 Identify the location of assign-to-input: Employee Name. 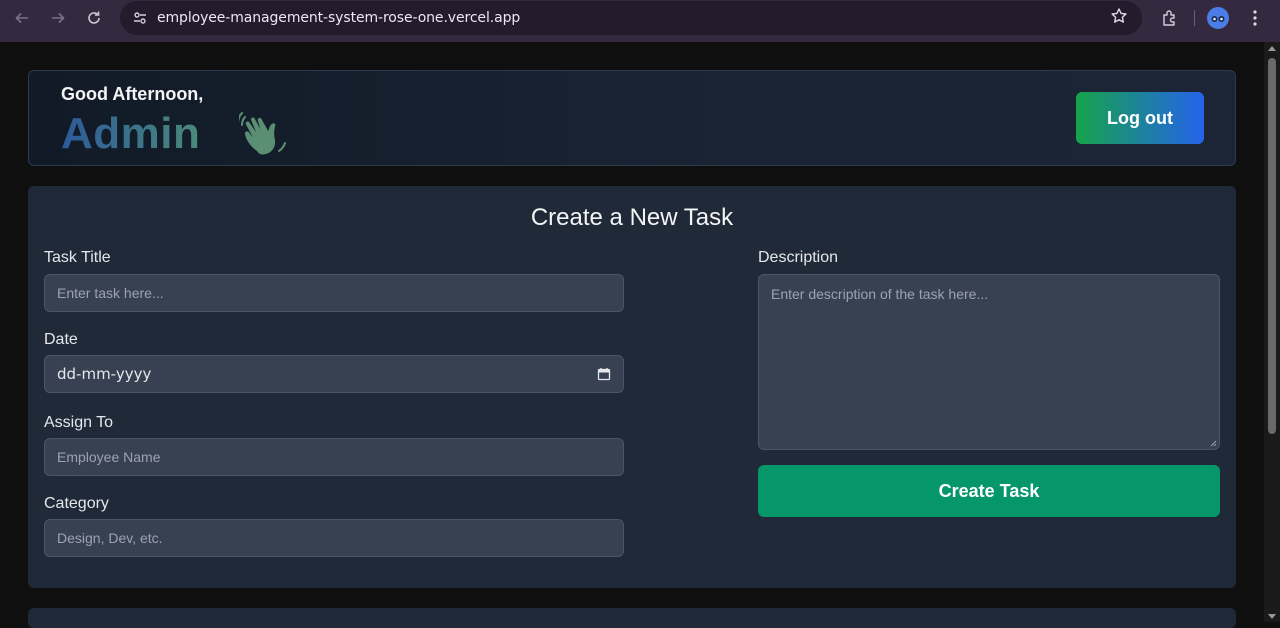
(334, 457).